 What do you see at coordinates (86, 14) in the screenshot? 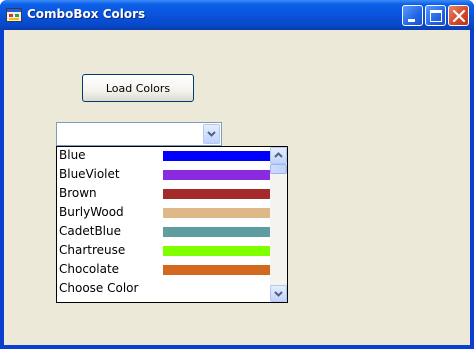
I see `window-title: ComboBox Colors` at bounding box center [86, 14].